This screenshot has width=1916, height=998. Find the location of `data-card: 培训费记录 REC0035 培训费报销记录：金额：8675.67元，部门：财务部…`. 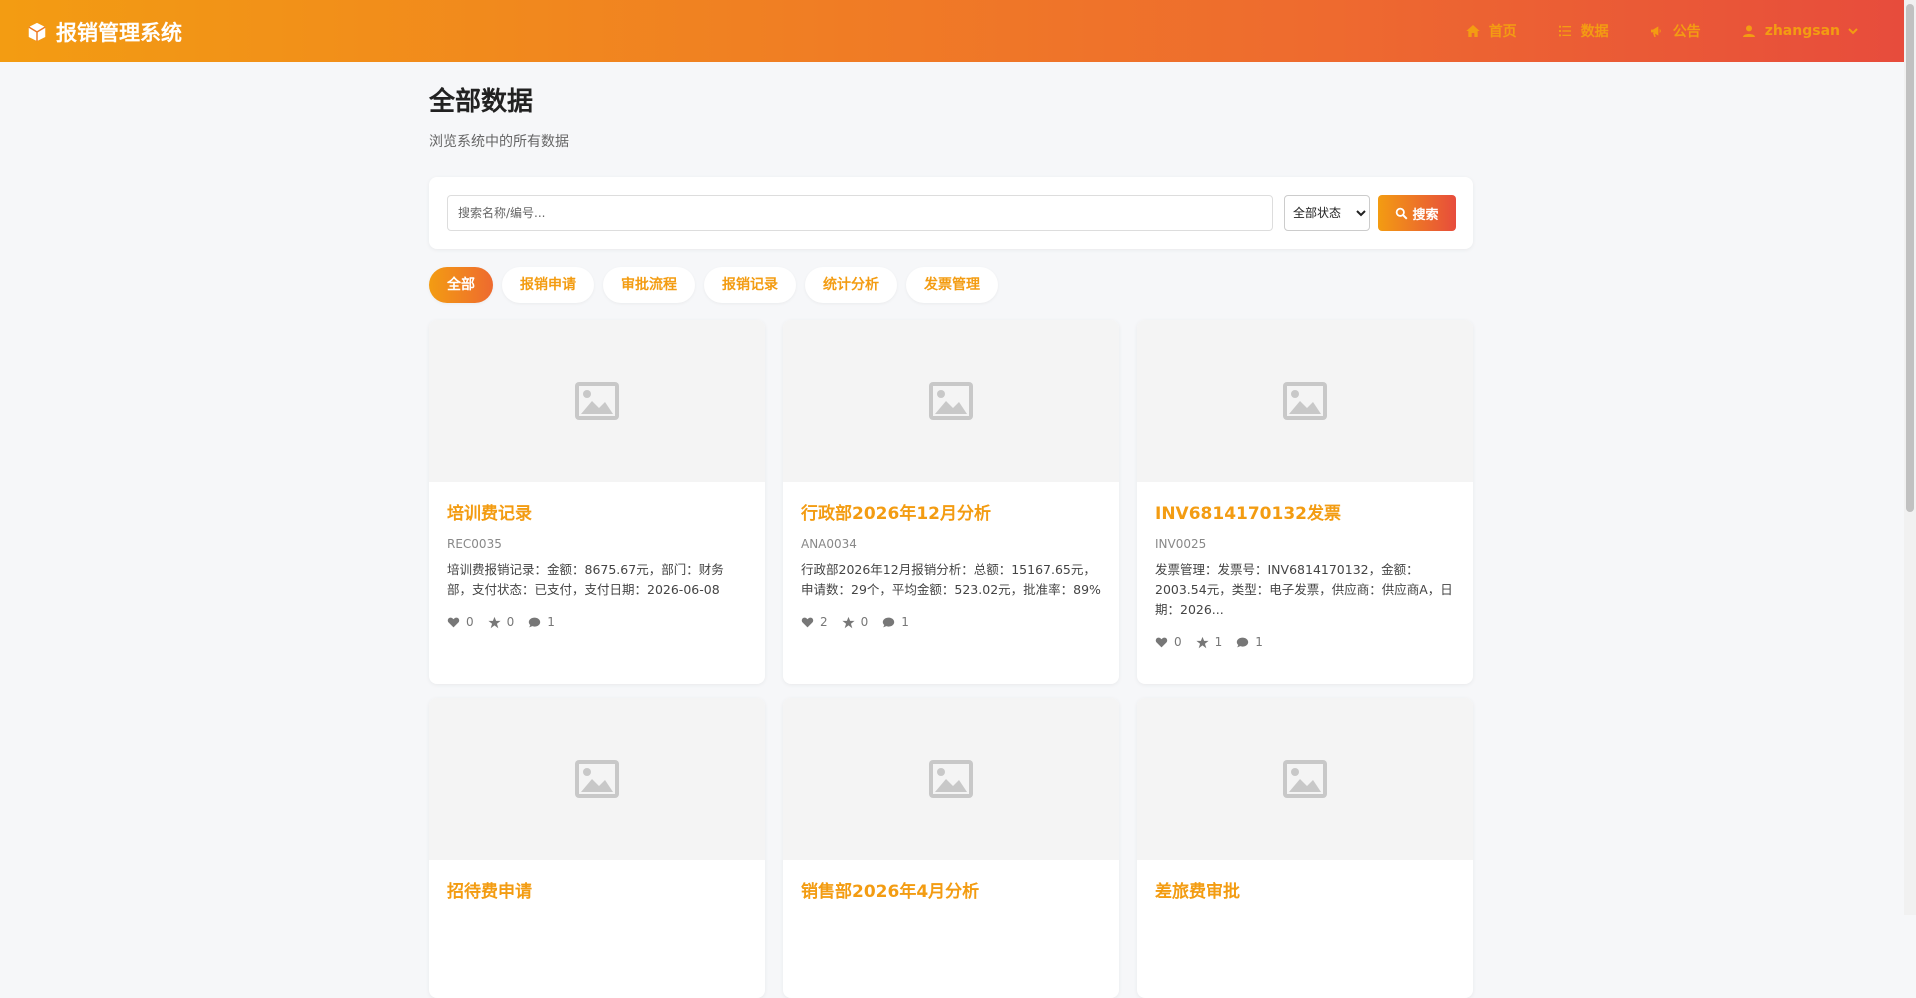

data-card: 培训费记录 REC0035 培训费报销记录：金额：8675.67元，部门：财务部… is located at coordinates (597, 502).